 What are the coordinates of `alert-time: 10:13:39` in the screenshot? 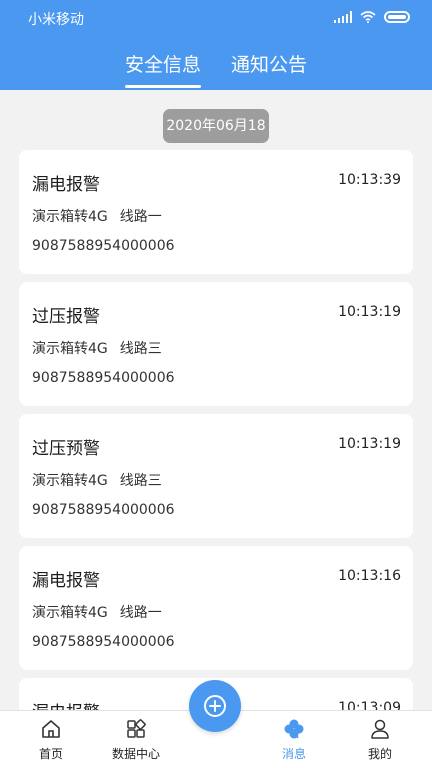 It's located at (369, 180).